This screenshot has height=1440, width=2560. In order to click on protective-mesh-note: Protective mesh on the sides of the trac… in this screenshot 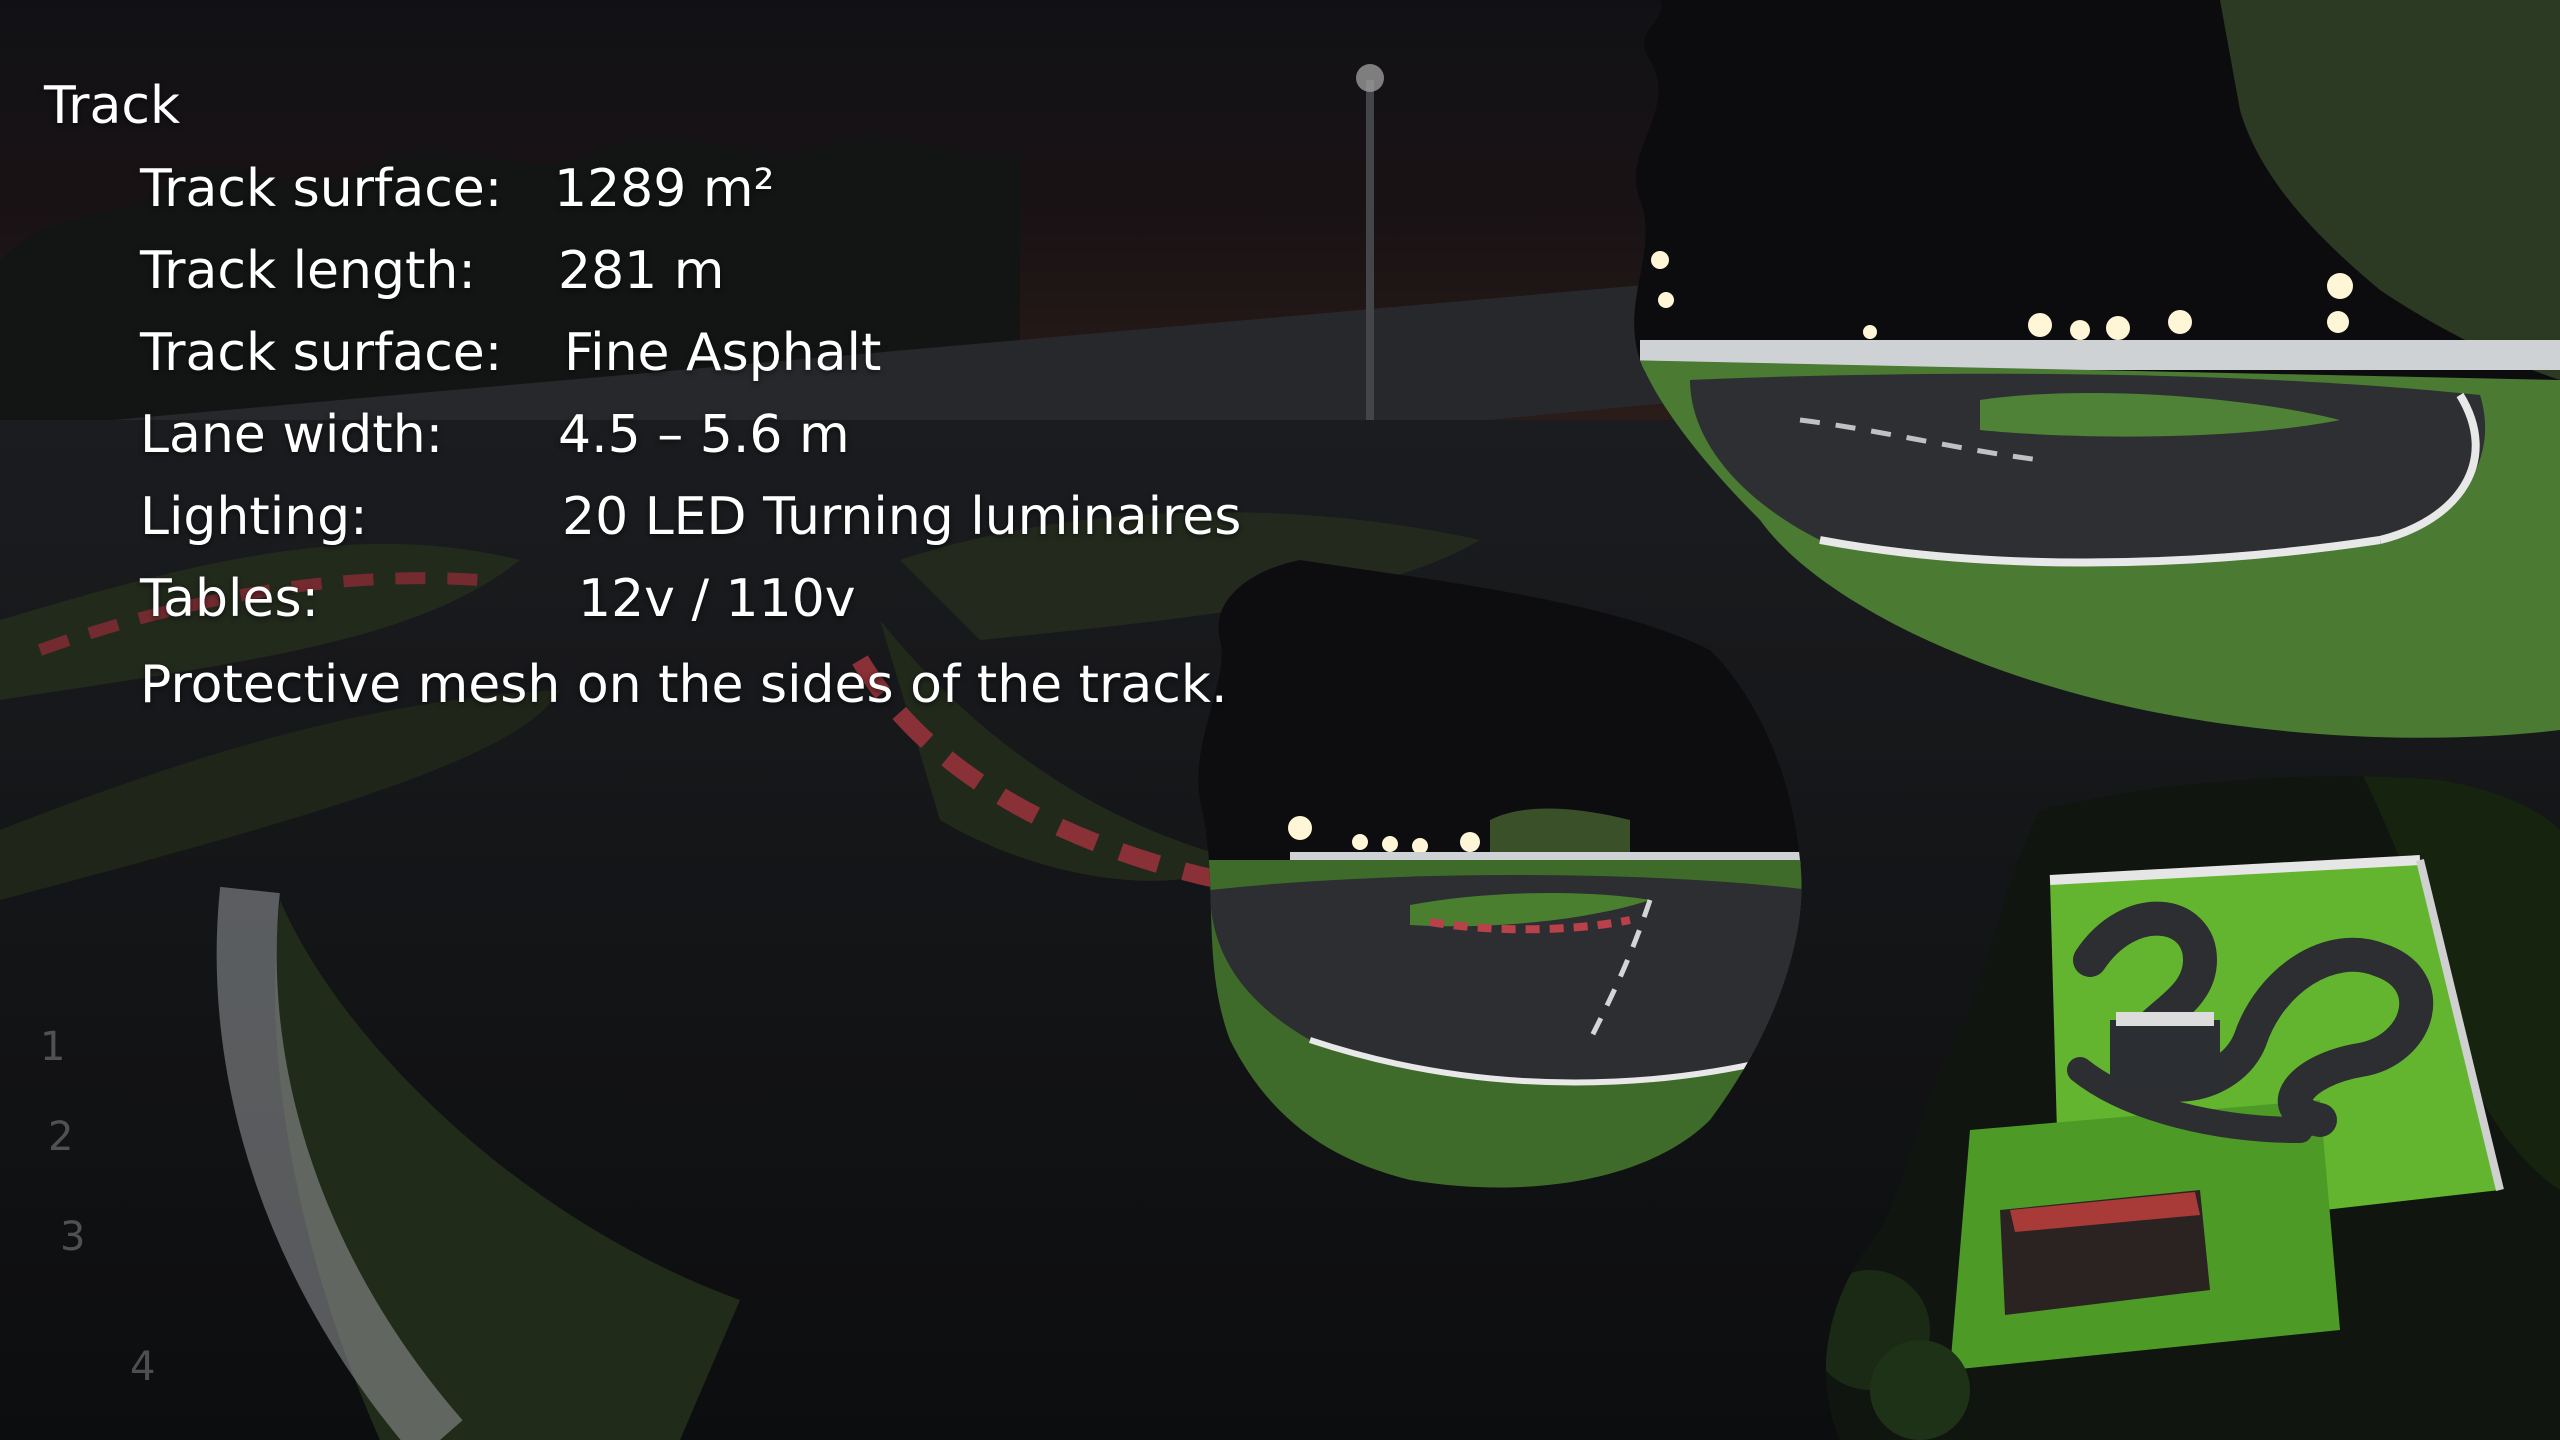, I will do `click(684, 685)`.